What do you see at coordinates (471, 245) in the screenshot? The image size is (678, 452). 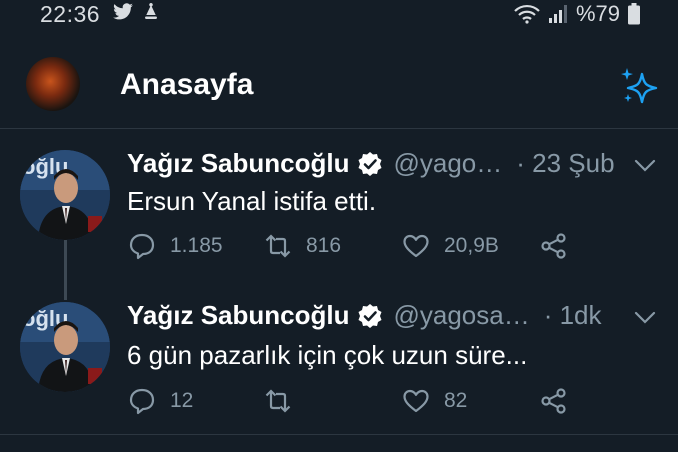 I see `like-count: 20,9B` at bounding box center [471, 245].